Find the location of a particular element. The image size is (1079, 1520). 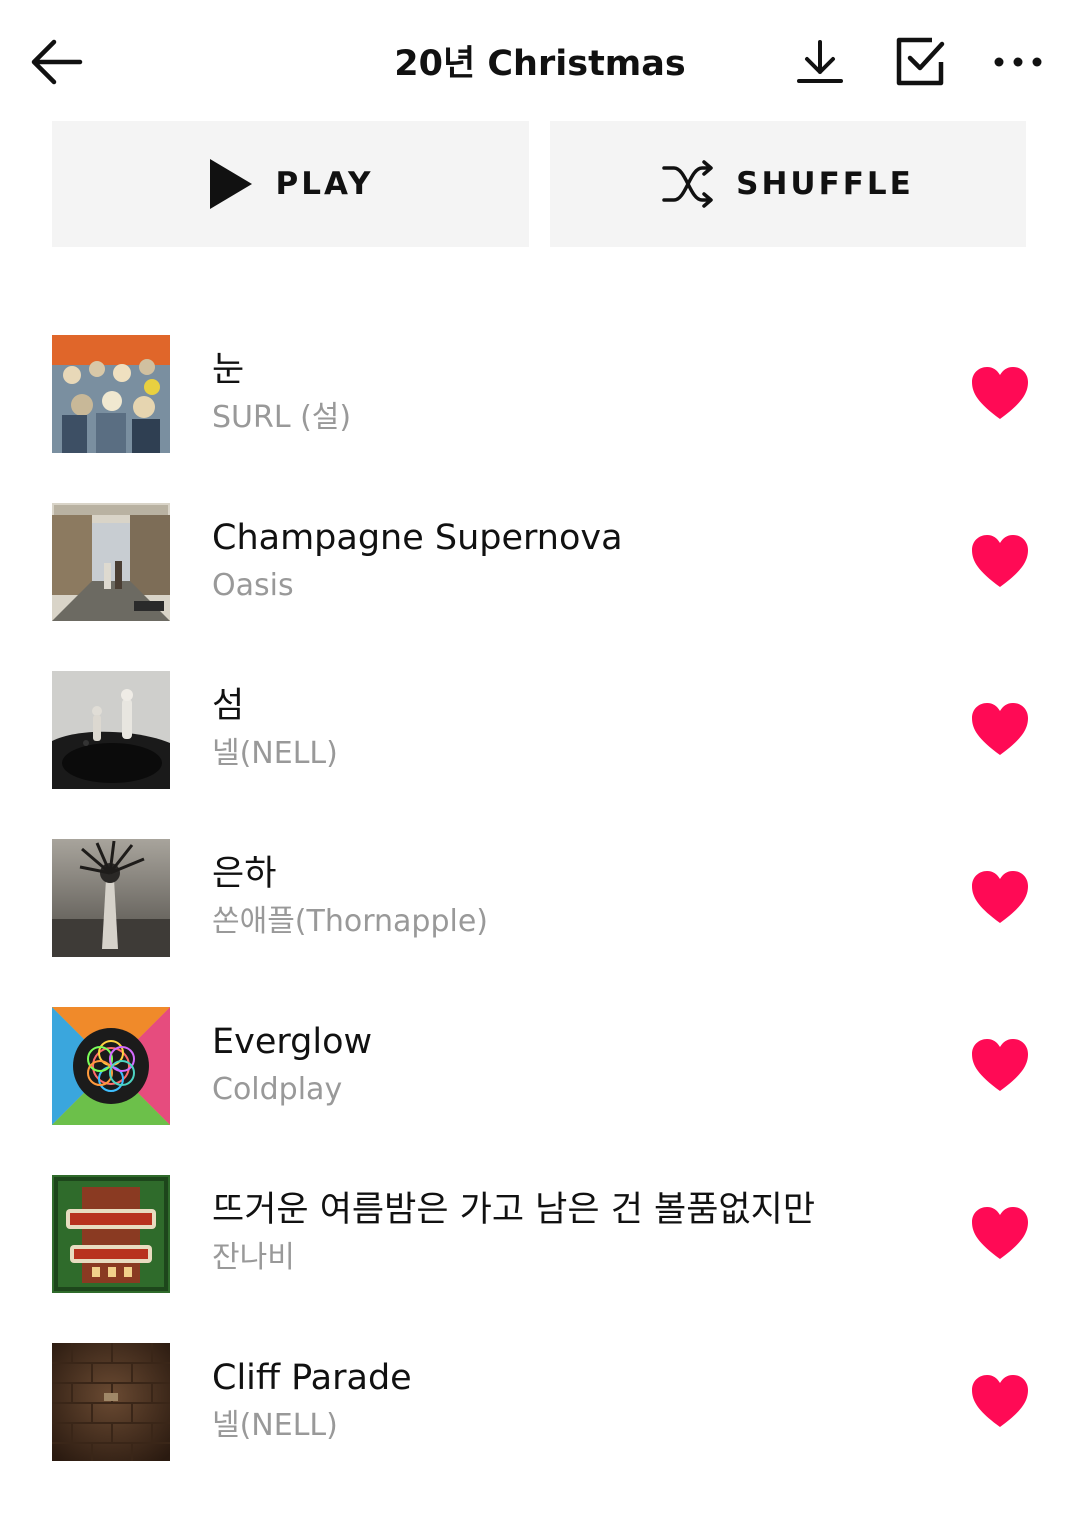

shuffle-button: SHUFFLE is located at coordinates (788, 184).